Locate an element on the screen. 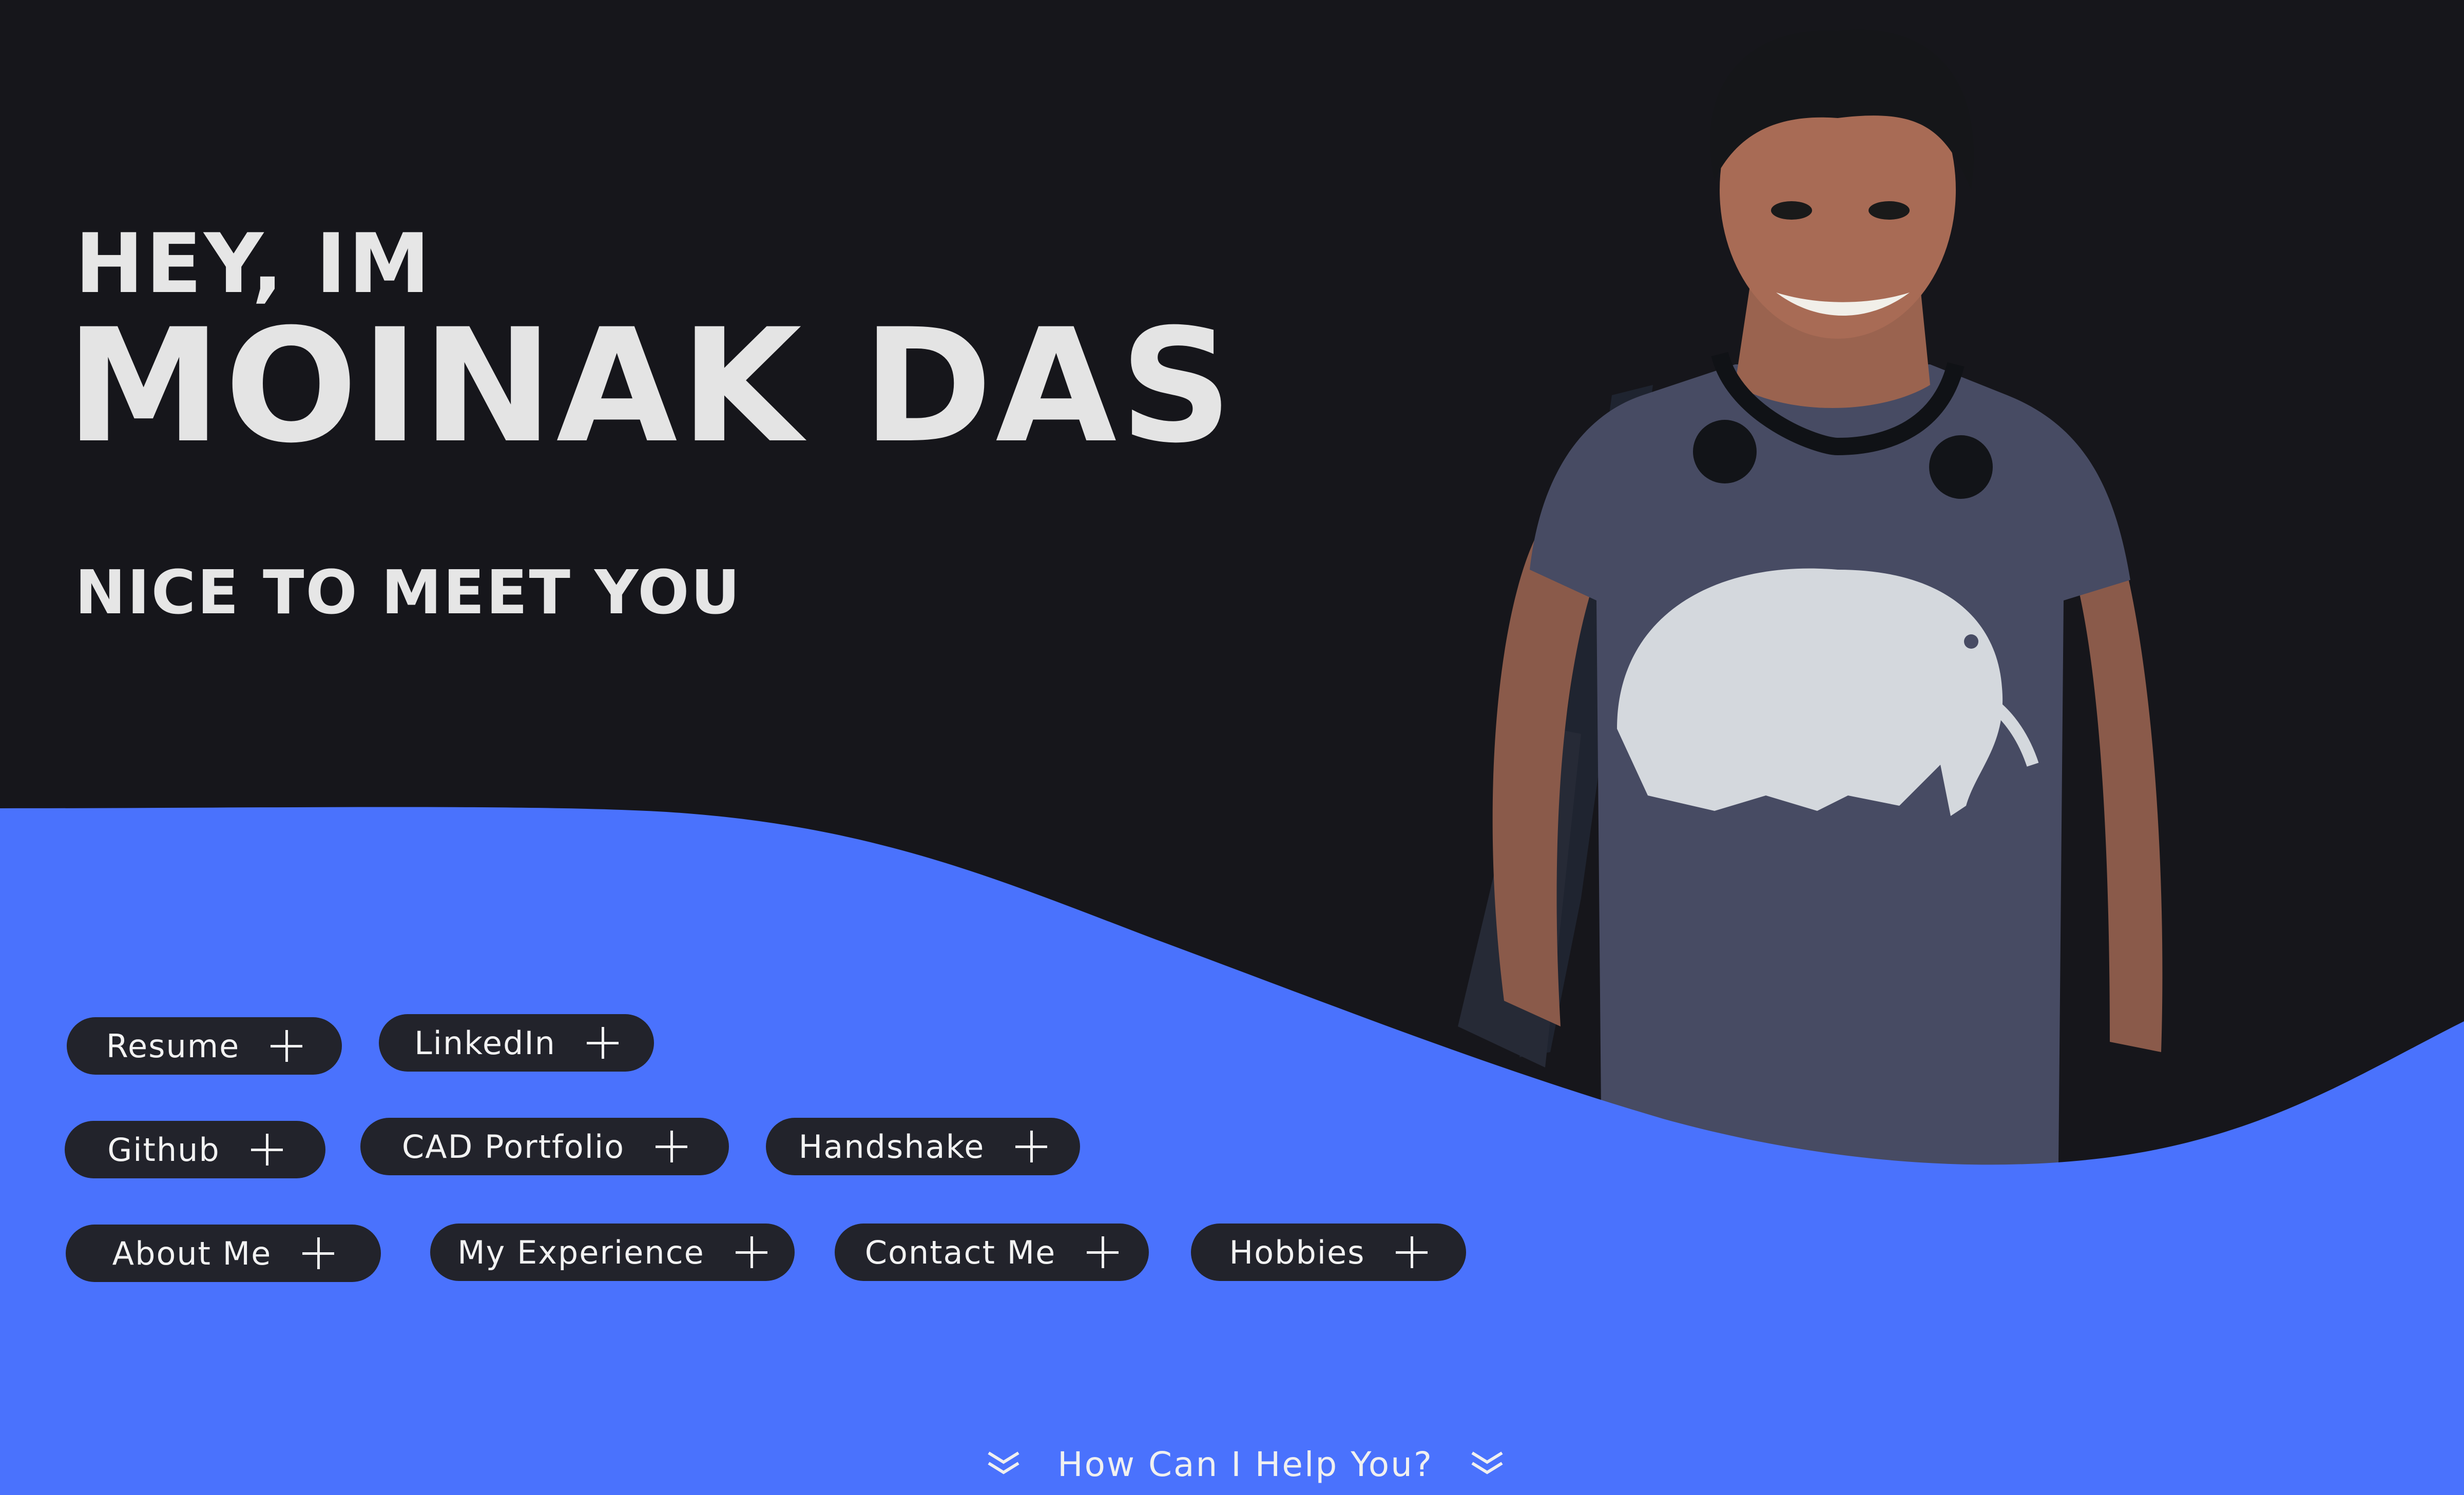 The width and height of the screenshot is (2464, 1495). handshake-button: Handshake is located at coordinates (923, 1146).